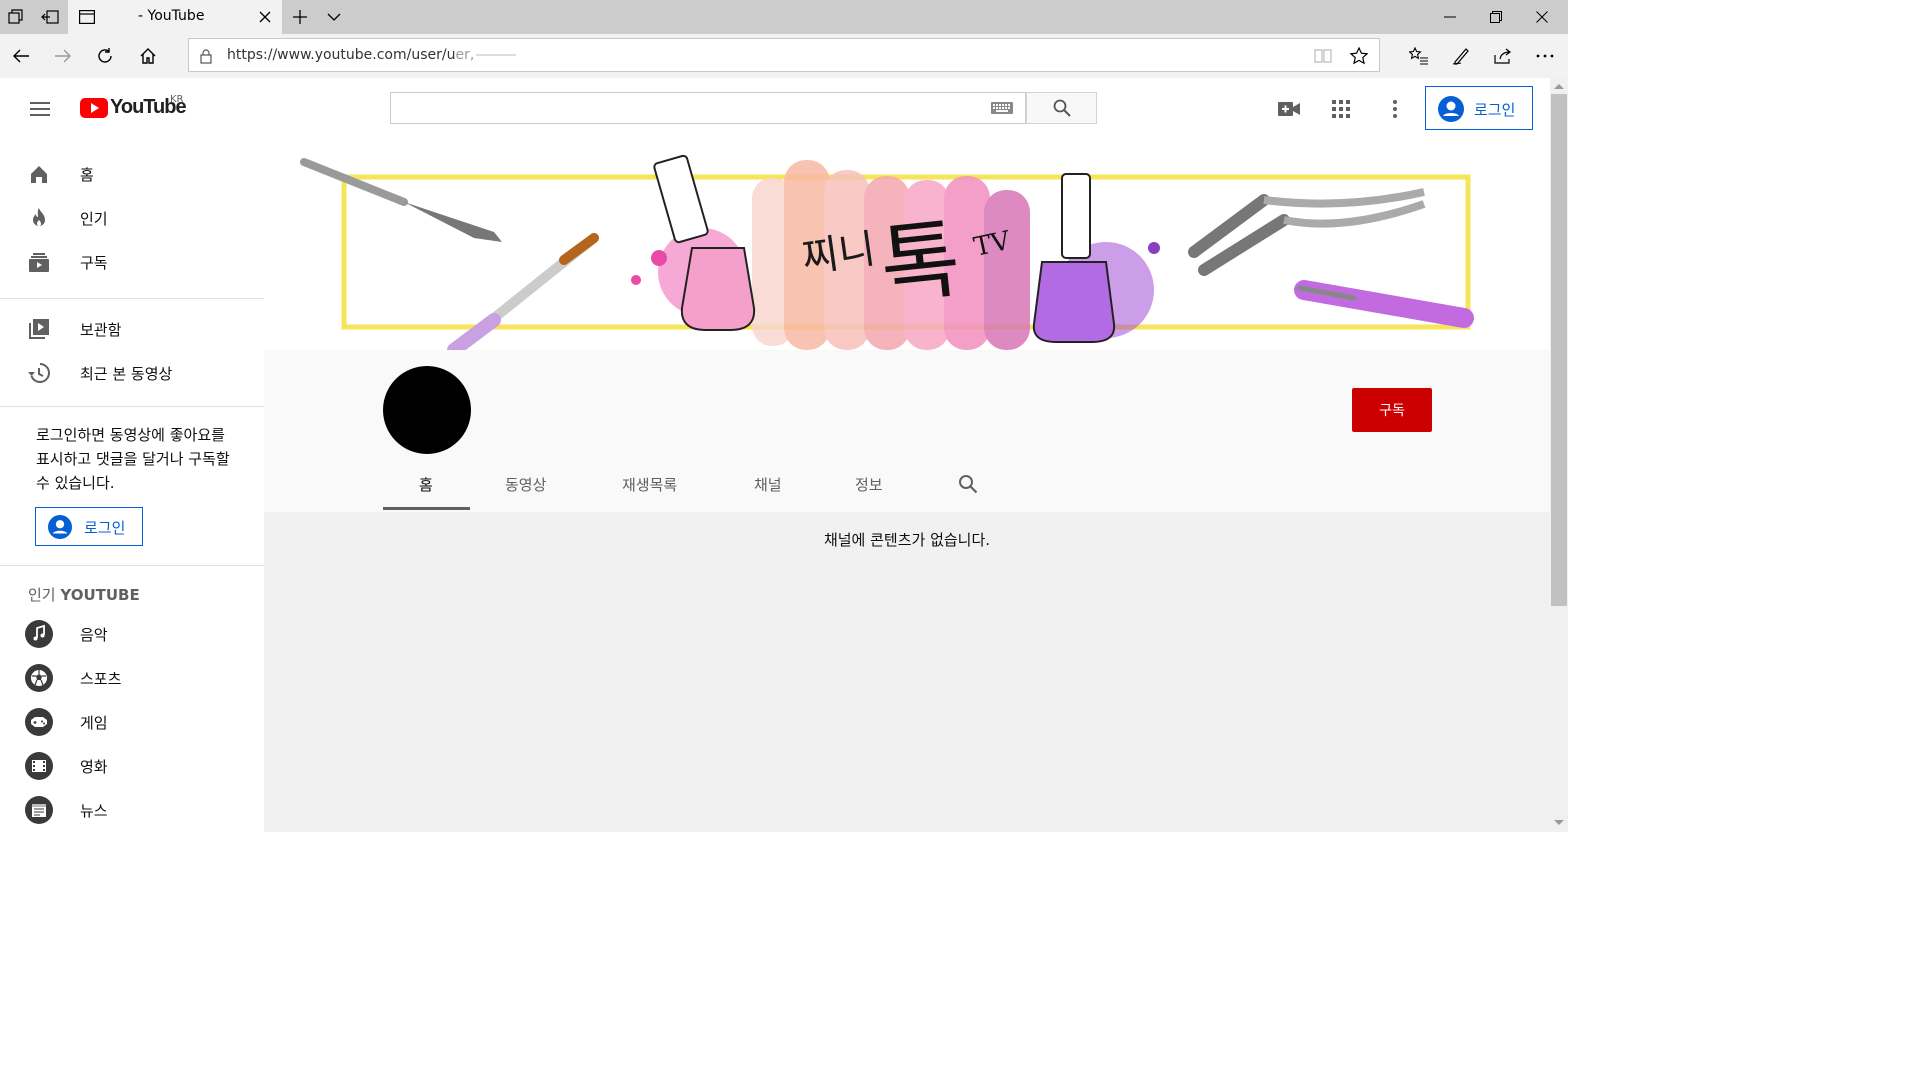  I want to click on youtube-masthead: YouTube KR 로그인, so click(775, 109).